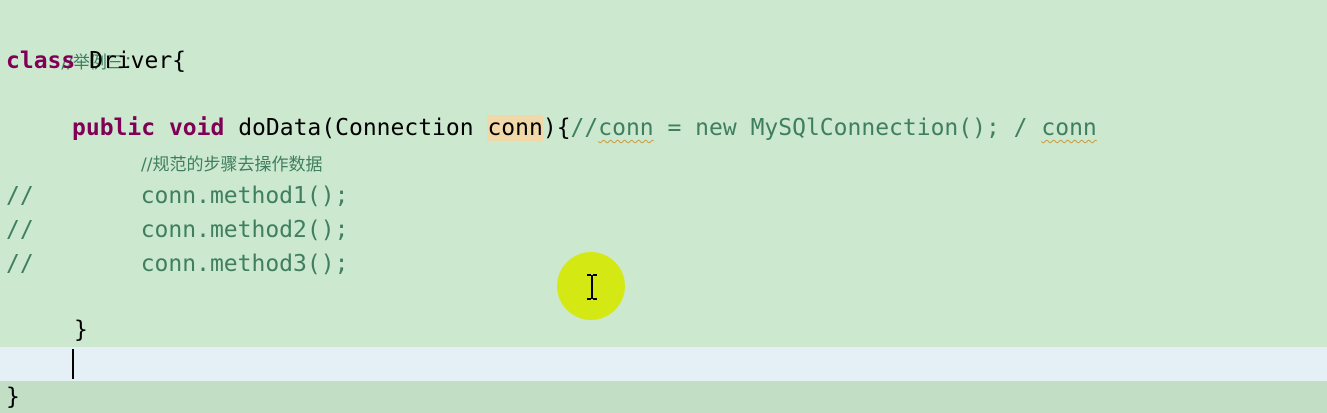 The height and width of the screenshot is (413, 1327). Describe the element at coordinates (847, 128) in the screenshot. I see `comment-middle: = new MySQlConnection(); /` at that location.